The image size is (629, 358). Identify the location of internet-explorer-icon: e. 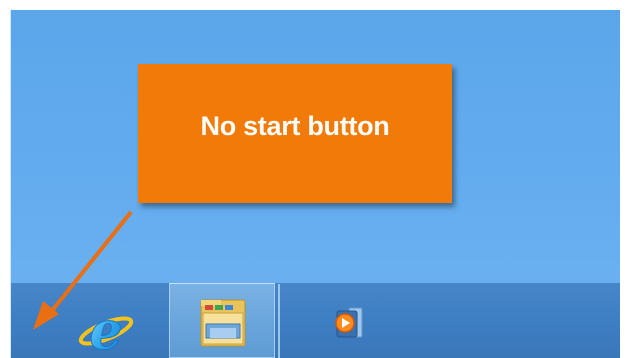
(106, 329).